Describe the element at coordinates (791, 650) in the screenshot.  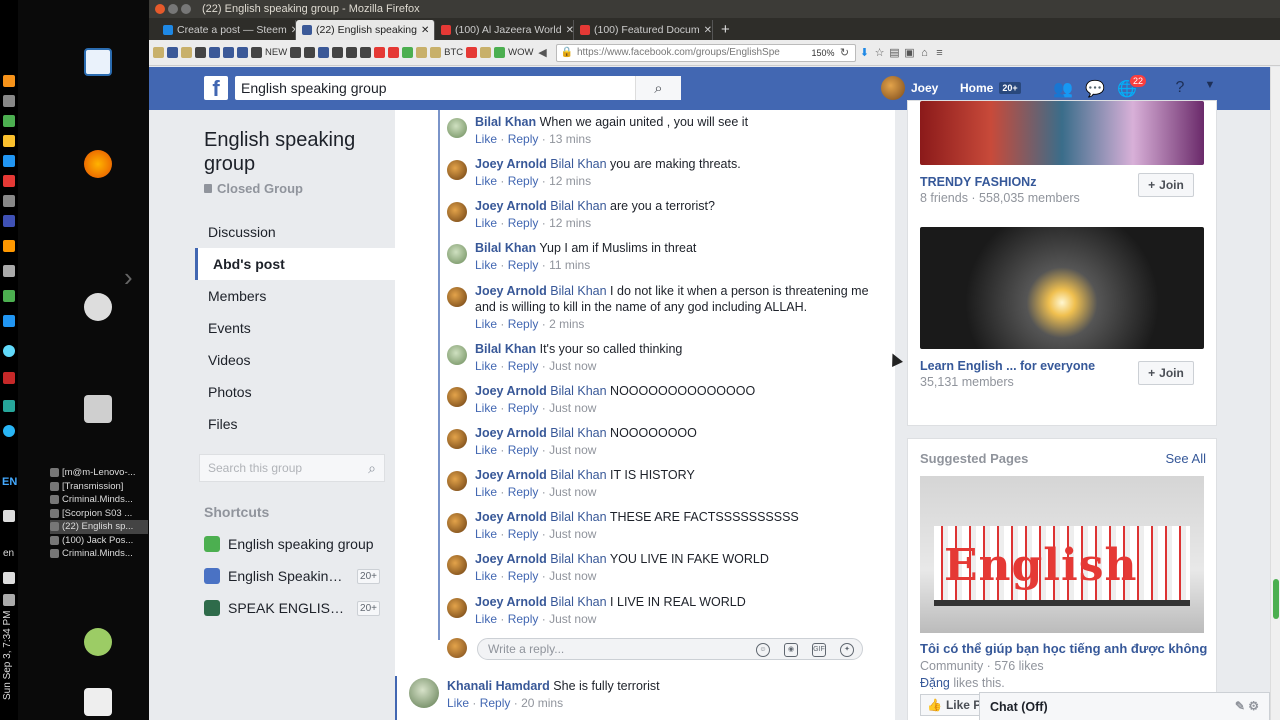
I see `camera-icon: ◉` at that location.